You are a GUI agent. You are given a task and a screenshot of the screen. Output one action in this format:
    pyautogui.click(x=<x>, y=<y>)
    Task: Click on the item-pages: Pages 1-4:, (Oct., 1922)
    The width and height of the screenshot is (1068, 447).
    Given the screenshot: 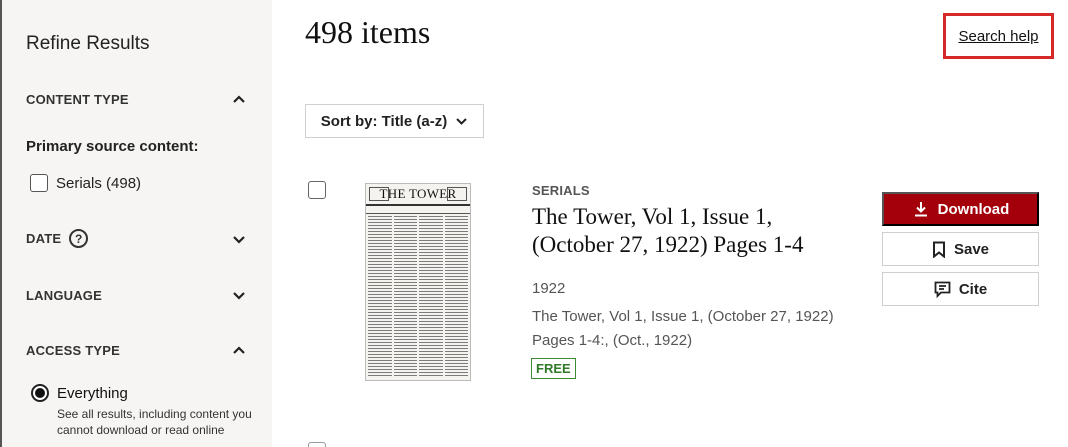 What is the action you would take?
    pyautogui.click(x=612, y=340)
    